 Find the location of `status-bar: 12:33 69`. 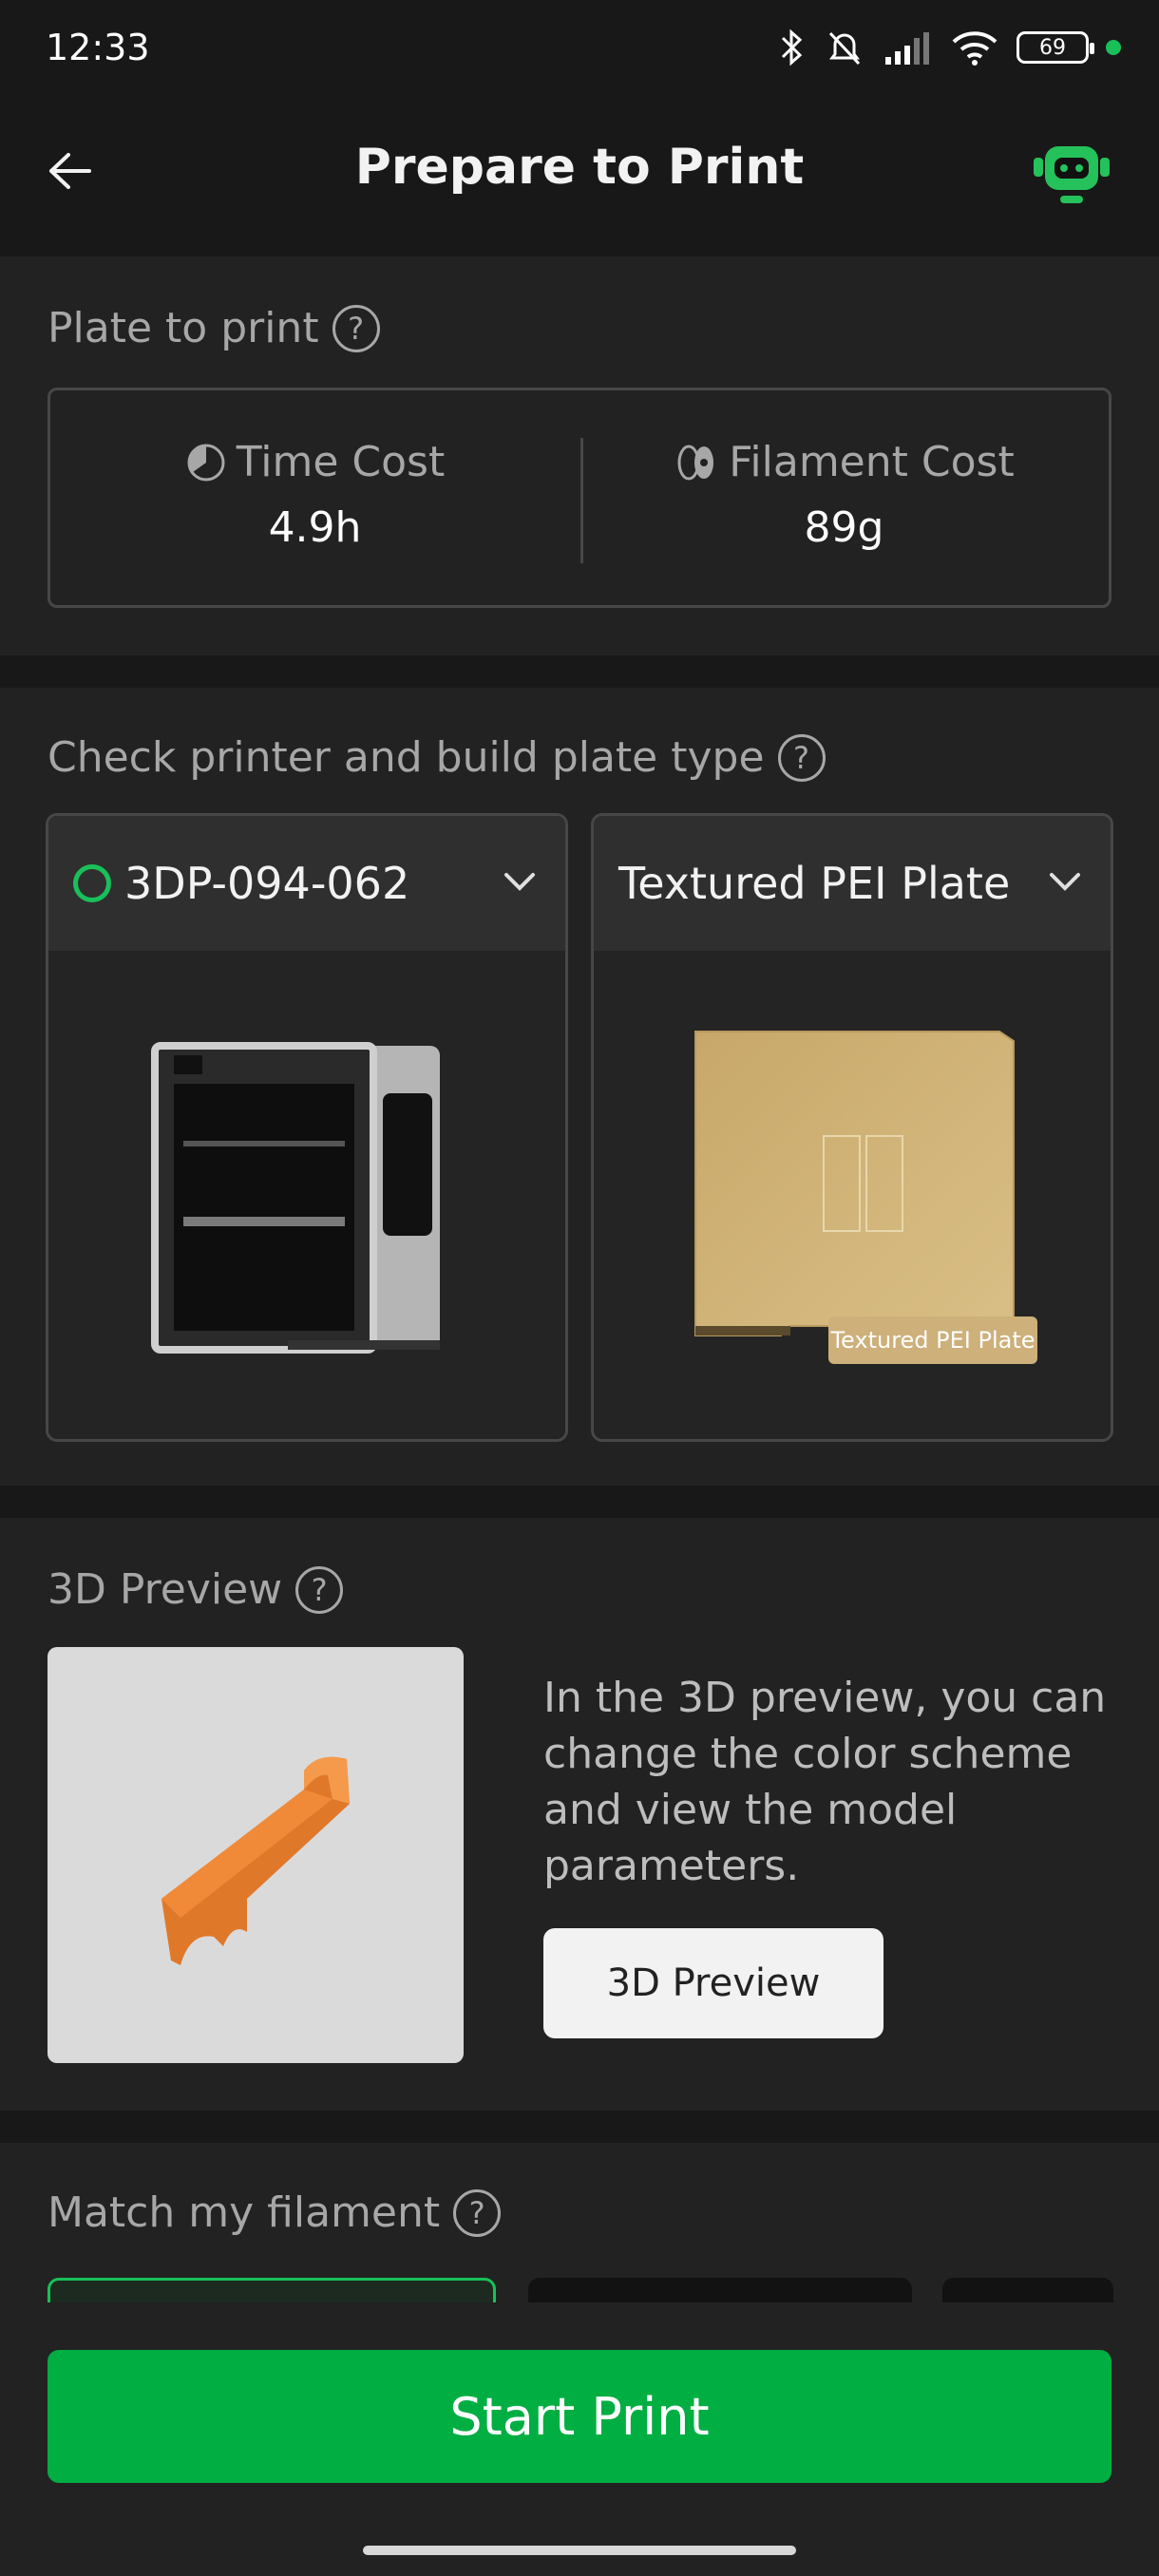

status-bar: 12:33 69 is located at coordinates (579, 47).